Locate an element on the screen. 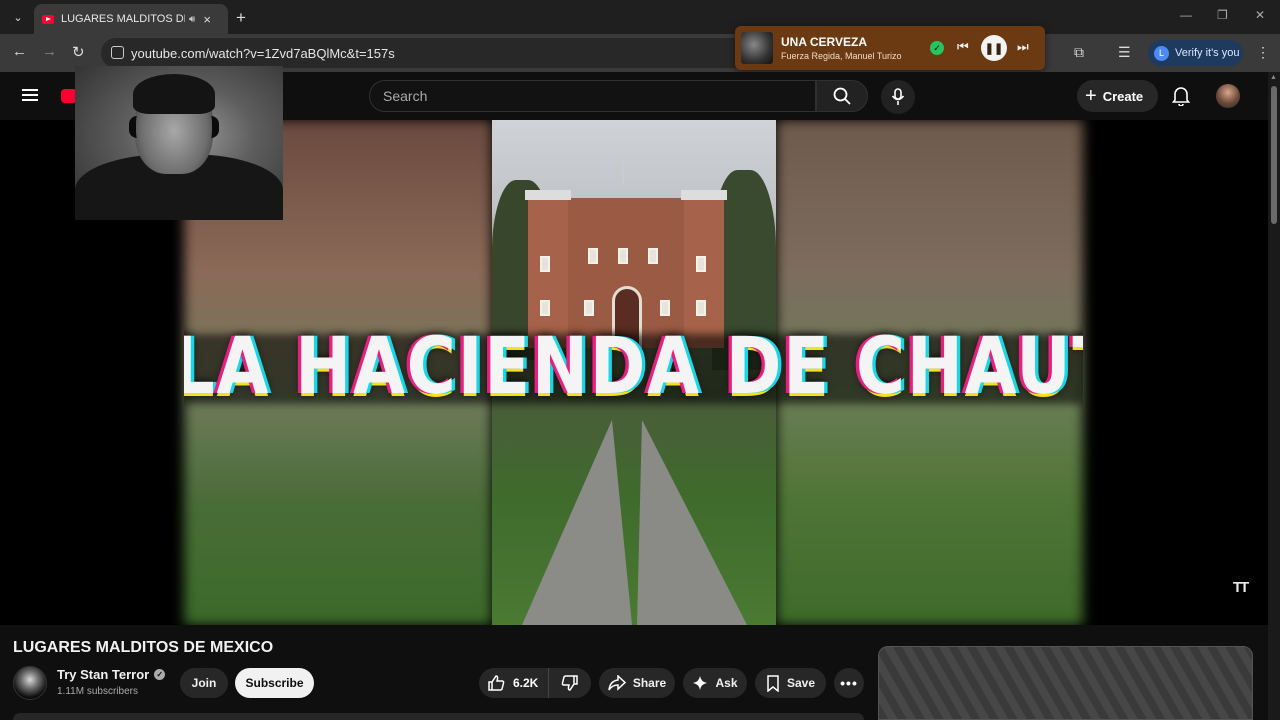 This screenshot has height=720, width=1280. ask-button: Ask is located at coordinates (715, 683).